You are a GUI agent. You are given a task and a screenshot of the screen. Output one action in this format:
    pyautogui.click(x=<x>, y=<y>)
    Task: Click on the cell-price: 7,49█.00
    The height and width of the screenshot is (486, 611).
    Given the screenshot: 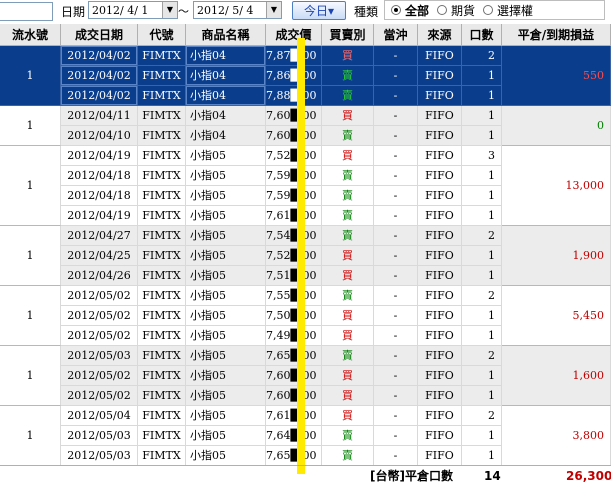 What is the action you would take?
    pyautogui.click(x=294, y=336)
    